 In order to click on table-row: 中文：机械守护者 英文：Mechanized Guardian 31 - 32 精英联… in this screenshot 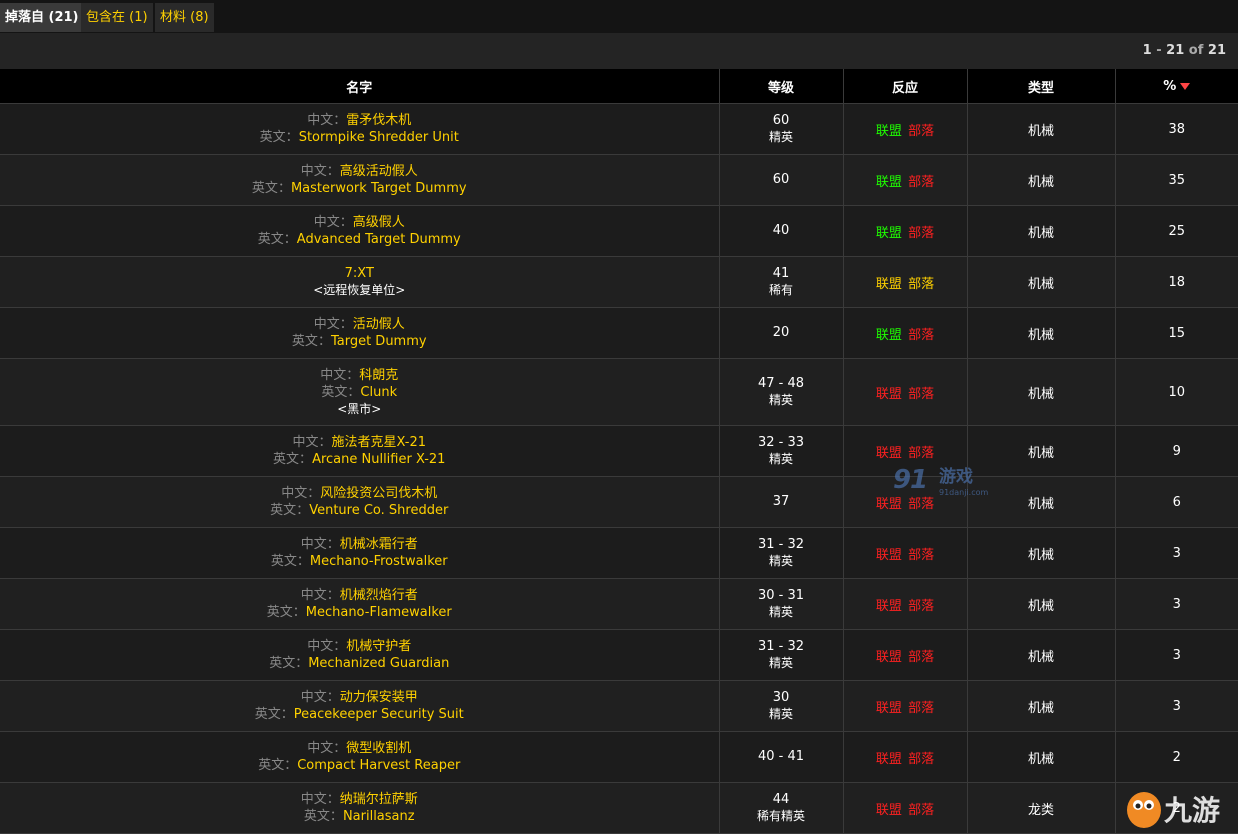, I will do `click(619, 655)`.